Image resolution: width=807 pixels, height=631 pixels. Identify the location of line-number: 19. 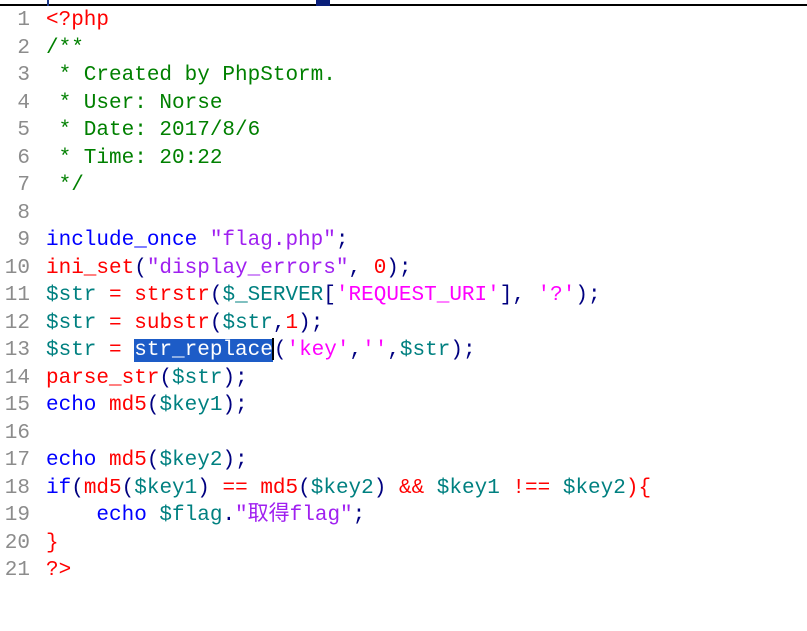
(17, 515).